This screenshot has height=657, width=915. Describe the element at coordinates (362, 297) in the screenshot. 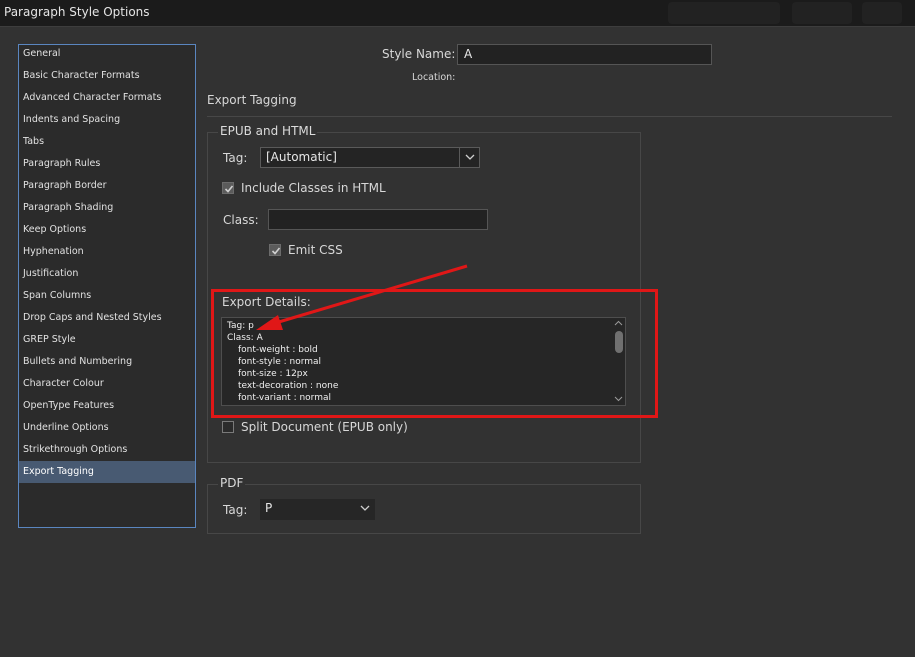

I see `annotation-arrow-icon` at that location.